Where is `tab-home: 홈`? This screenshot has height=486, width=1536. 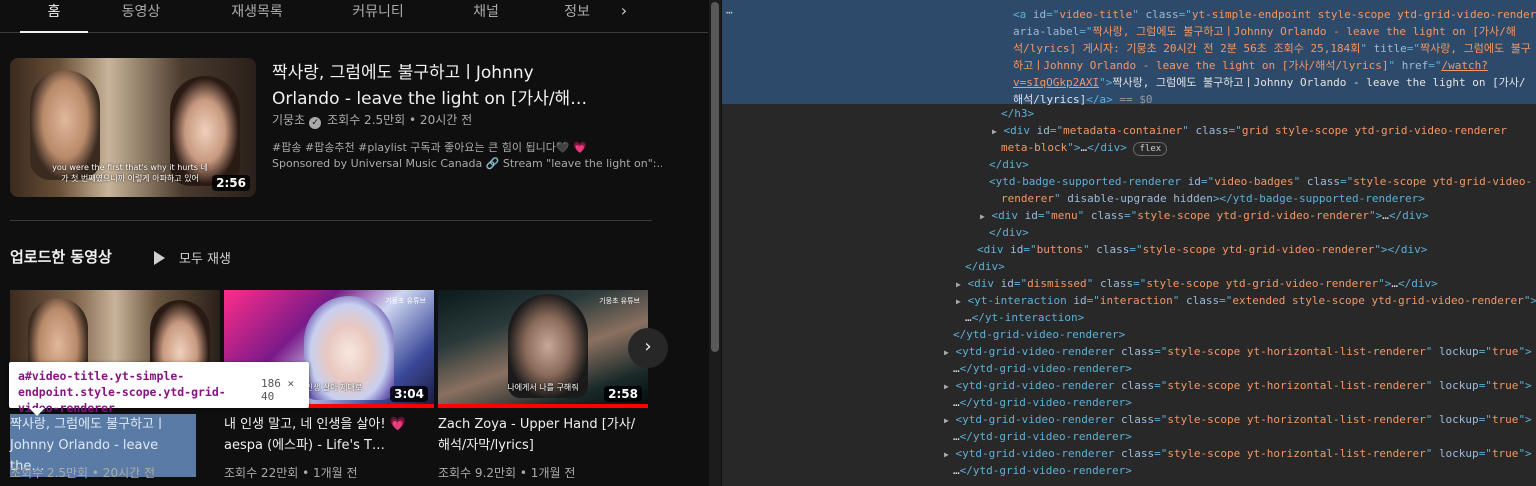 tab-home: 홈 is located at coordinates (54, 16).